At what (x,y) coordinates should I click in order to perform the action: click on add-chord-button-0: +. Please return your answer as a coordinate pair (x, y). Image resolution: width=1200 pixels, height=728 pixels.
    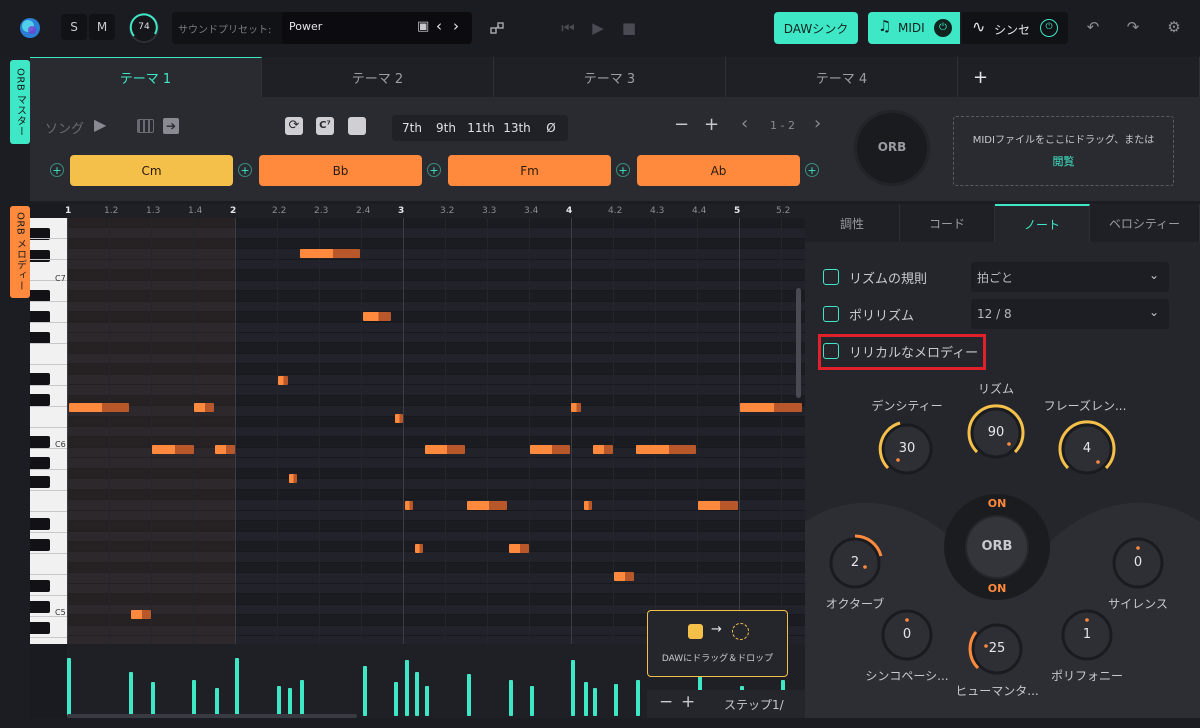
    Looking at the image, I should click on (57, 170).